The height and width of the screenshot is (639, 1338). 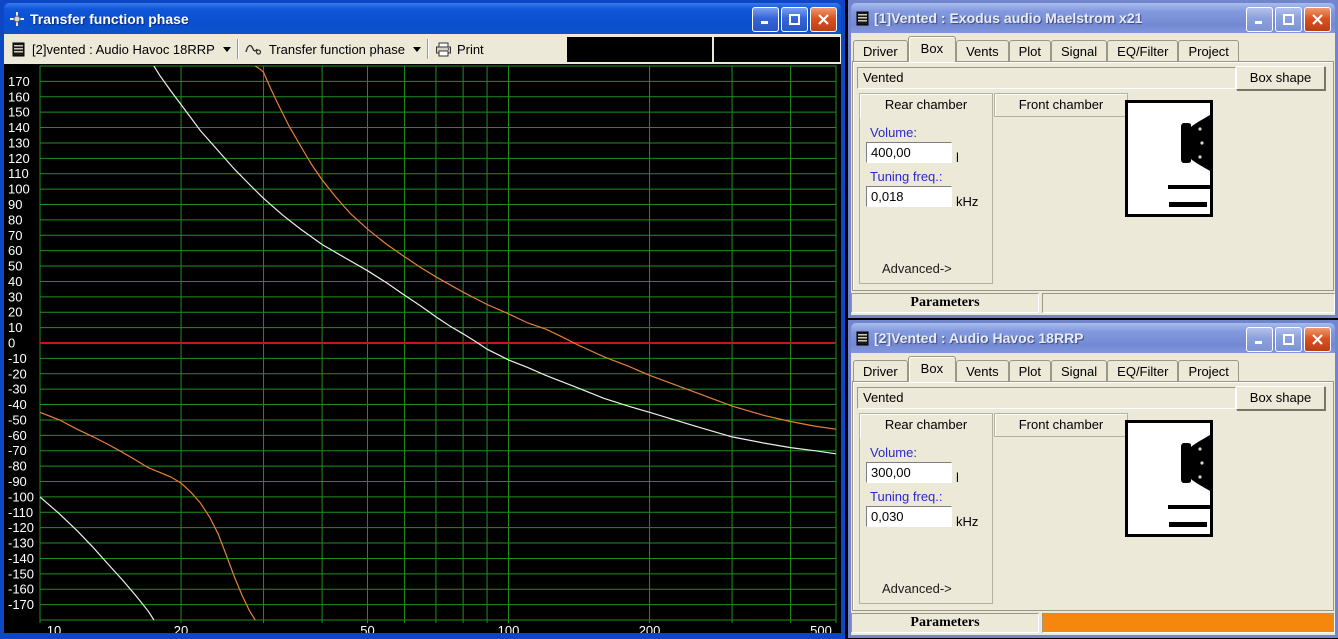 I want to click on y-axis-label: 0, so click(x=11, y=343).